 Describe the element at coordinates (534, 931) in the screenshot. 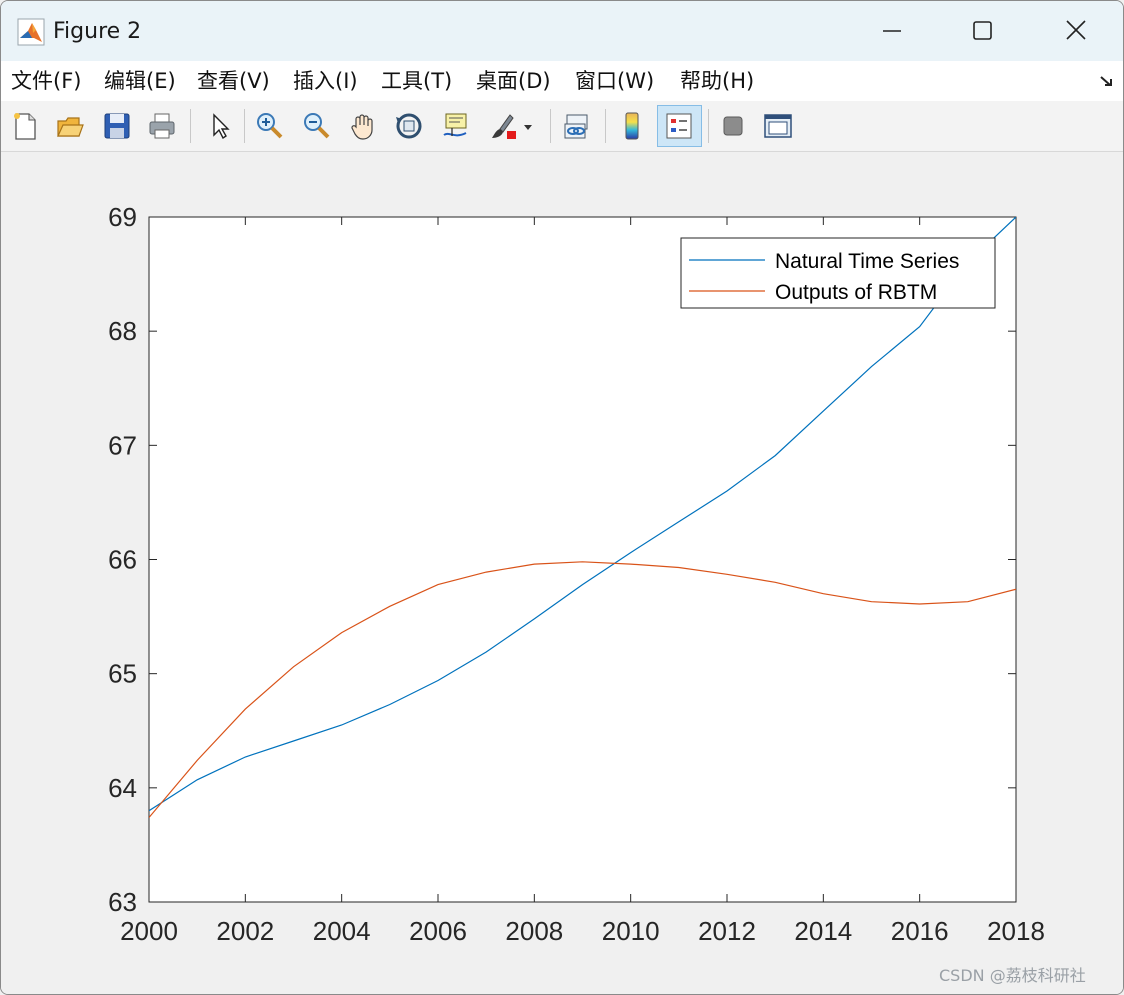

I see `x-tick-label: 2008` at that location.